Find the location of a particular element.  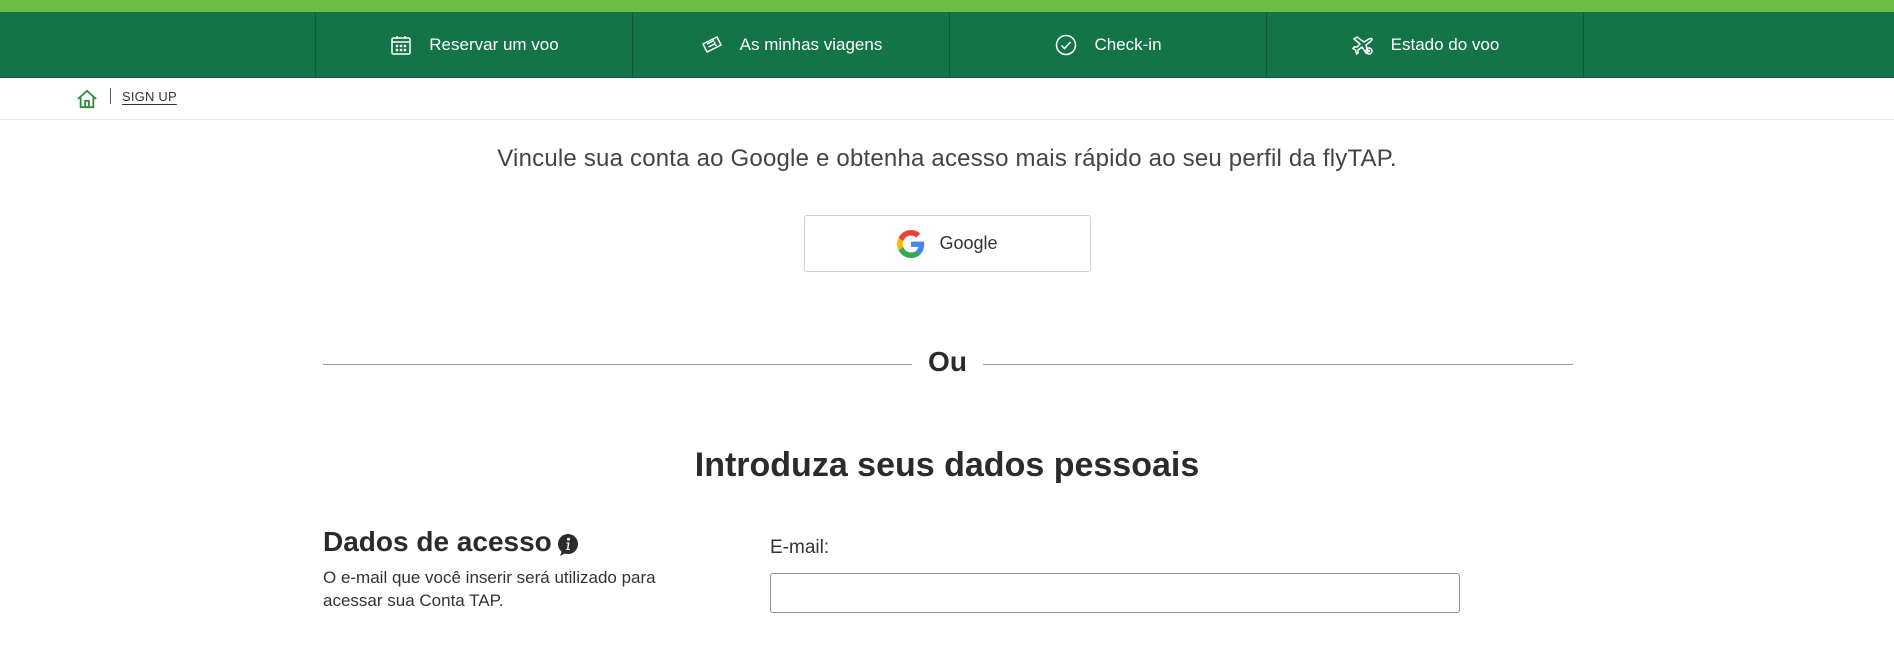

ticket-icon is located at coordinates (711, 44).